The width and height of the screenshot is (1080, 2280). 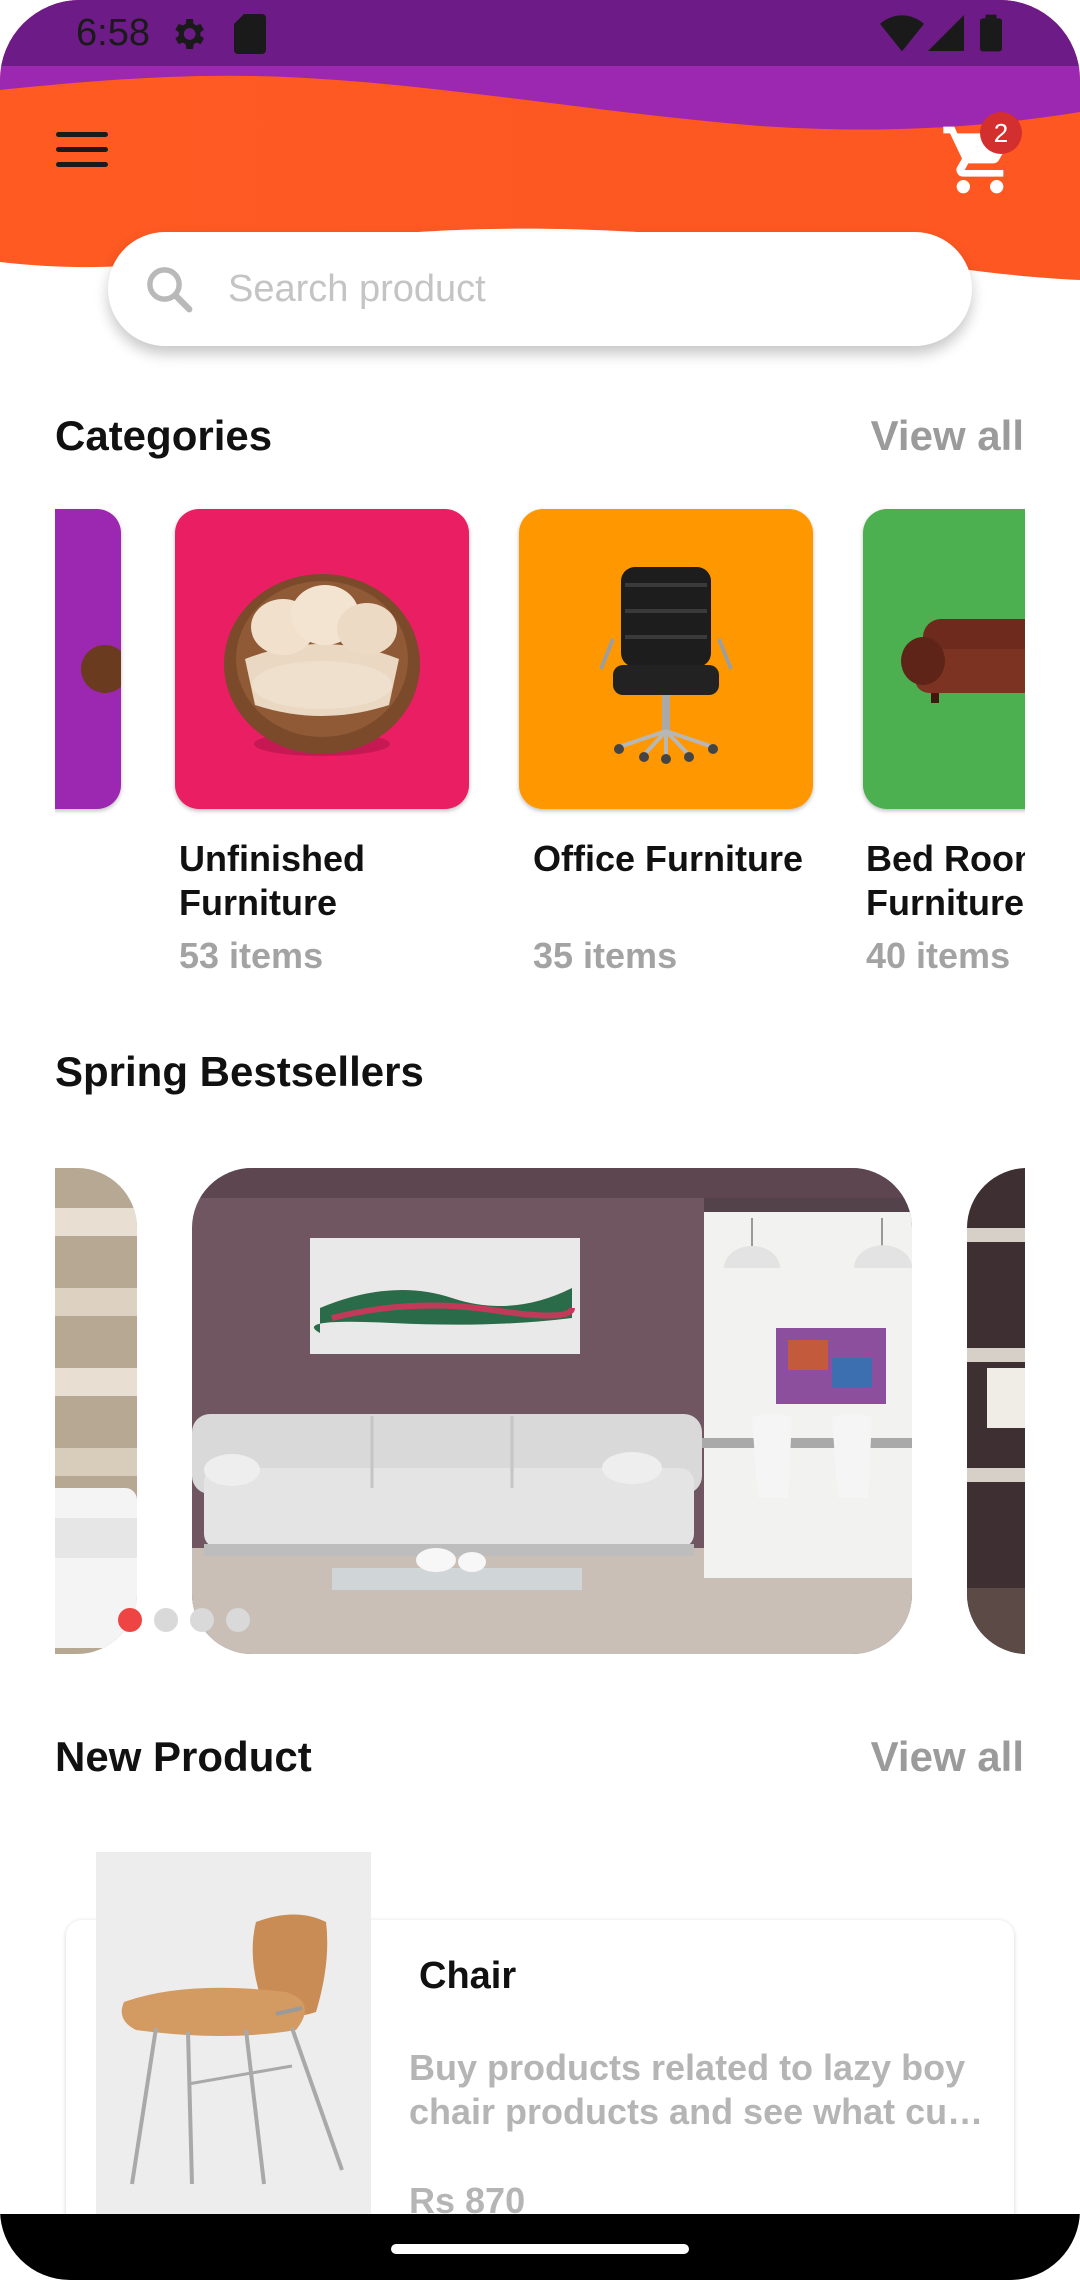 I want to click on category-card-unfinished-furniture, so click(x=322, y=659).